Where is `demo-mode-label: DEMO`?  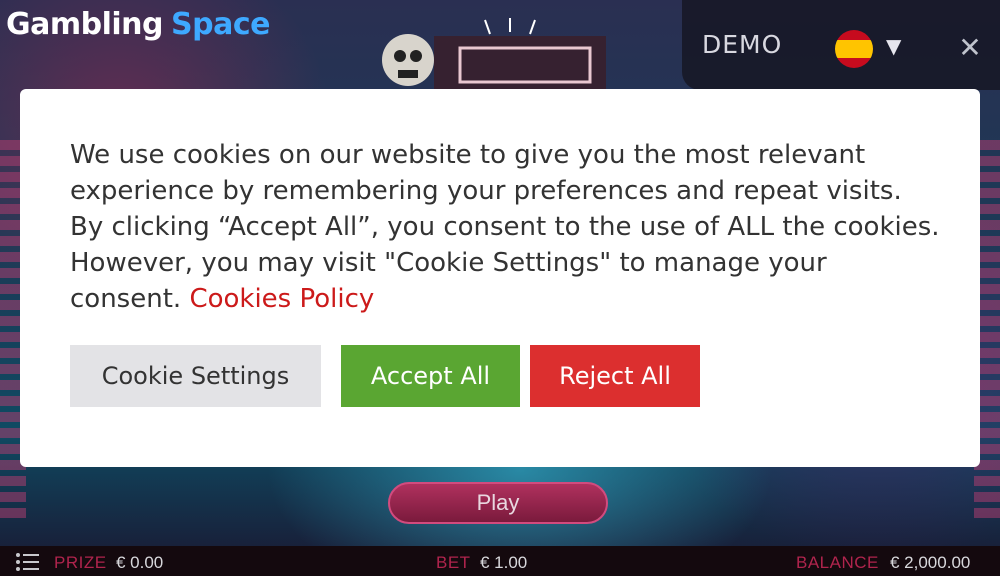 demo-mode-label: DEMO is located at coordinates (742, 44).